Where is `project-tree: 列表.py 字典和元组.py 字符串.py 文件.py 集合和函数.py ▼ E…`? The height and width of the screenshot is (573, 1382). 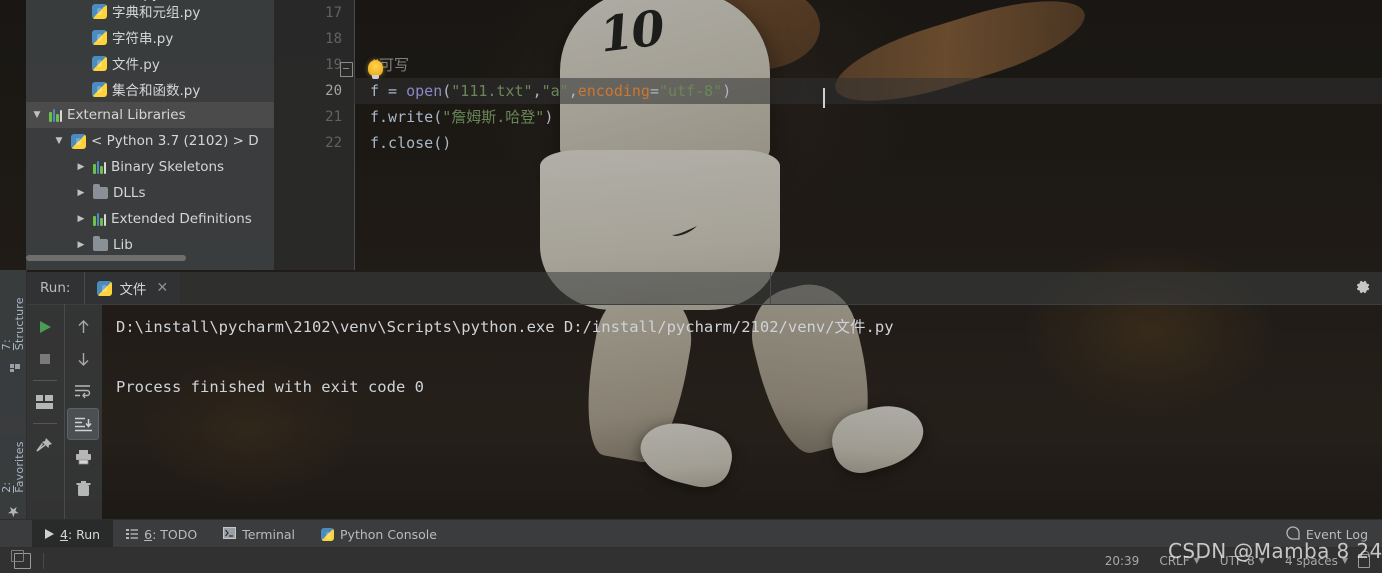 project-tree: 列表.py 字典和元组.py 字符串.py 文件.py 集合和函数.py ▼ E… is located at coordinates (150, 135).